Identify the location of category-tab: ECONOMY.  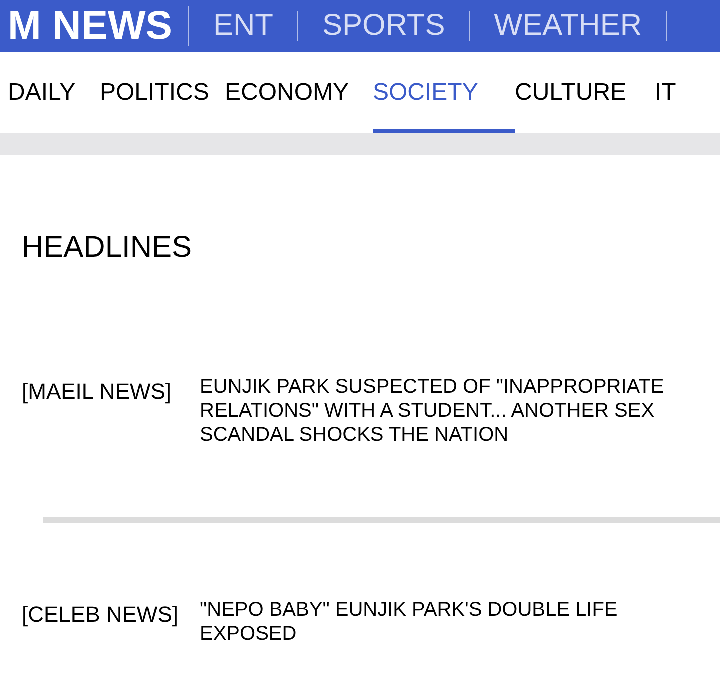
(299, 92).